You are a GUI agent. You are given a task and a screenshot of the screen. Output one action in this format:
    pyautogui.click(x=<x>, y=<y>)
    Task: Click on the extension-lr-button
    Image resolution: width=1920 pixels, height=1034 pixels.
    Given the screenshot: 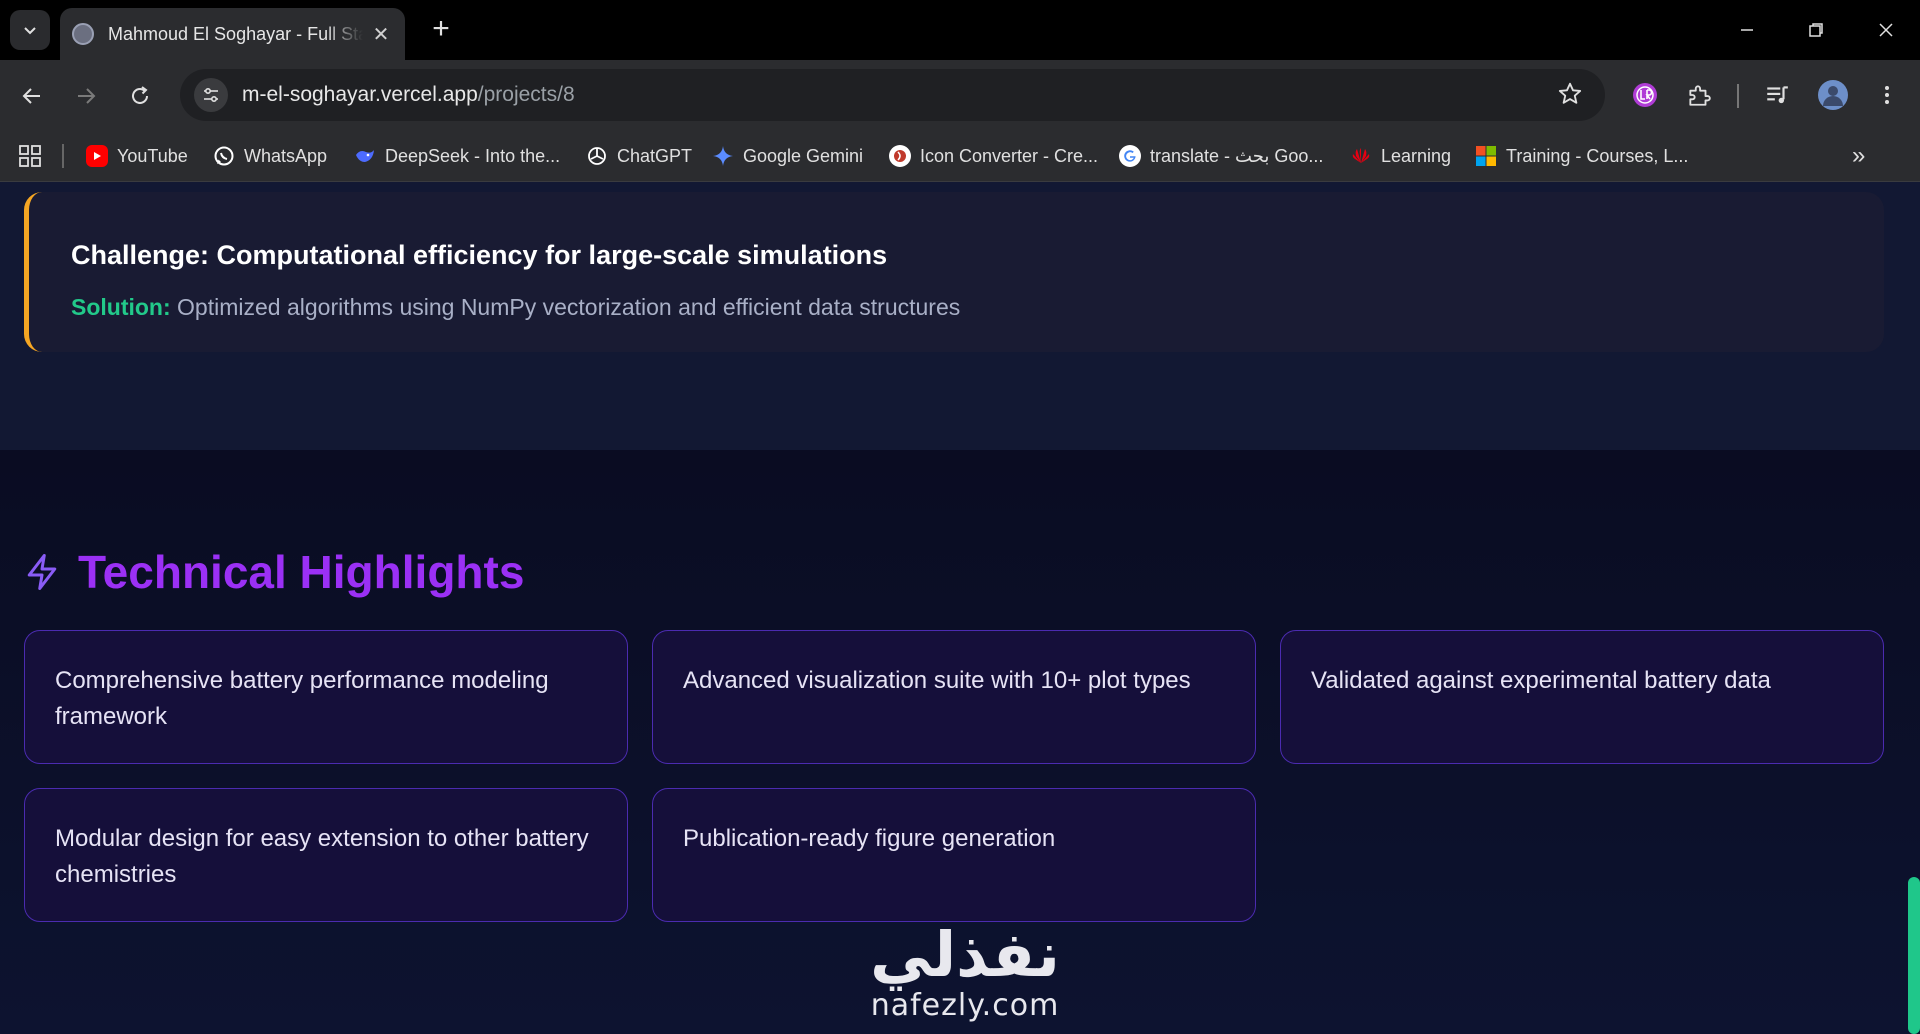 What is the action you would take?
    pyautogui.click(x=1645, y=95)
    